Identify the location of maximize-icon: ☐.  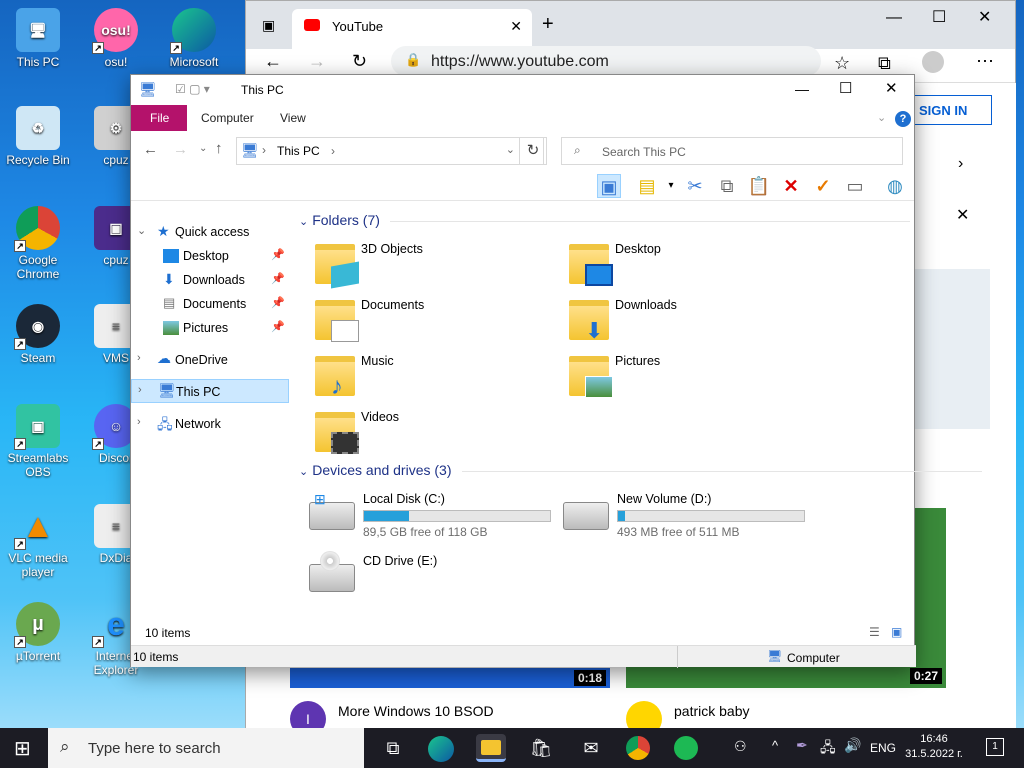
(845, 88).